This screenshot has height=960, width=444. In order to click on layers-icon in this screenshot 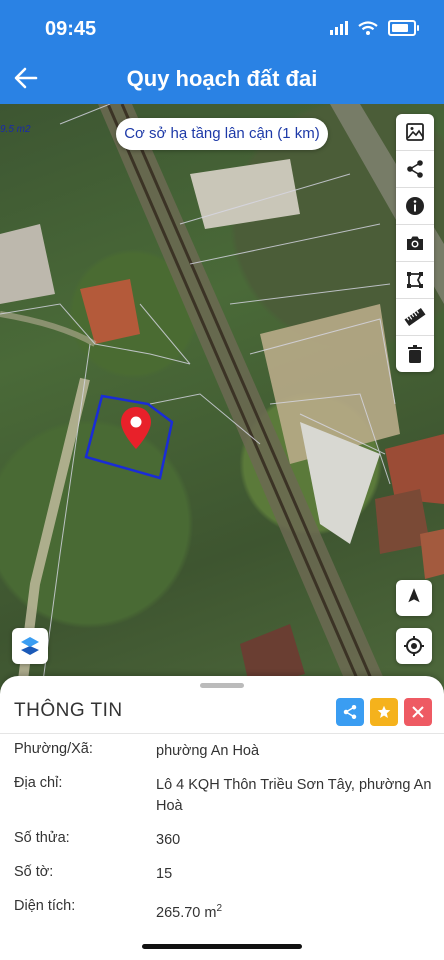, I will do `click(30, 646)`.